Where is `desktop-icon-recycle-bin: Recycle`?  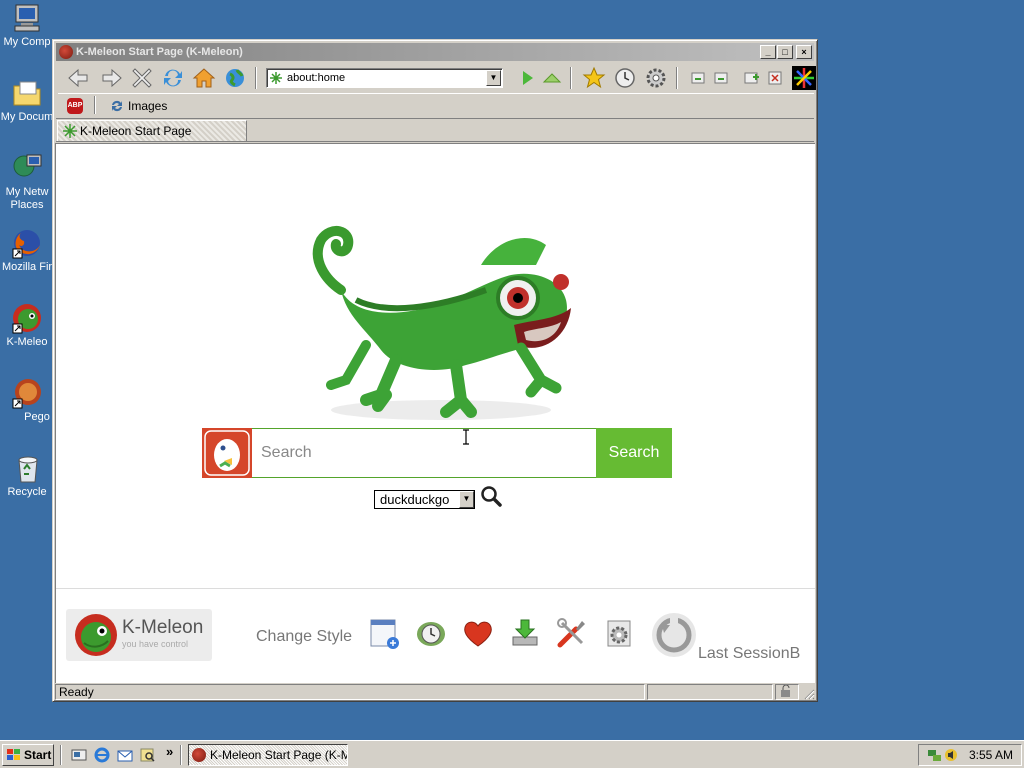
desktop-icon-recycle-bin: Recycle is located at coordinates (27, 475).